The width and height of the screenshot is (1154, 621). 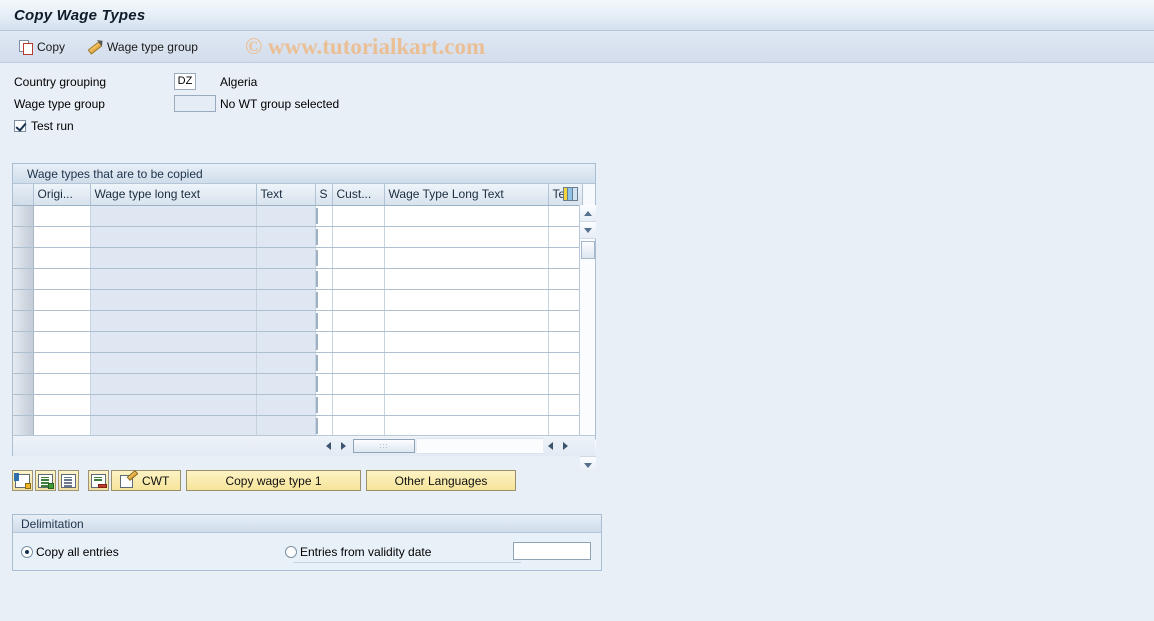 I want to click on wage-type-group-input, so click(x=195, y=103).